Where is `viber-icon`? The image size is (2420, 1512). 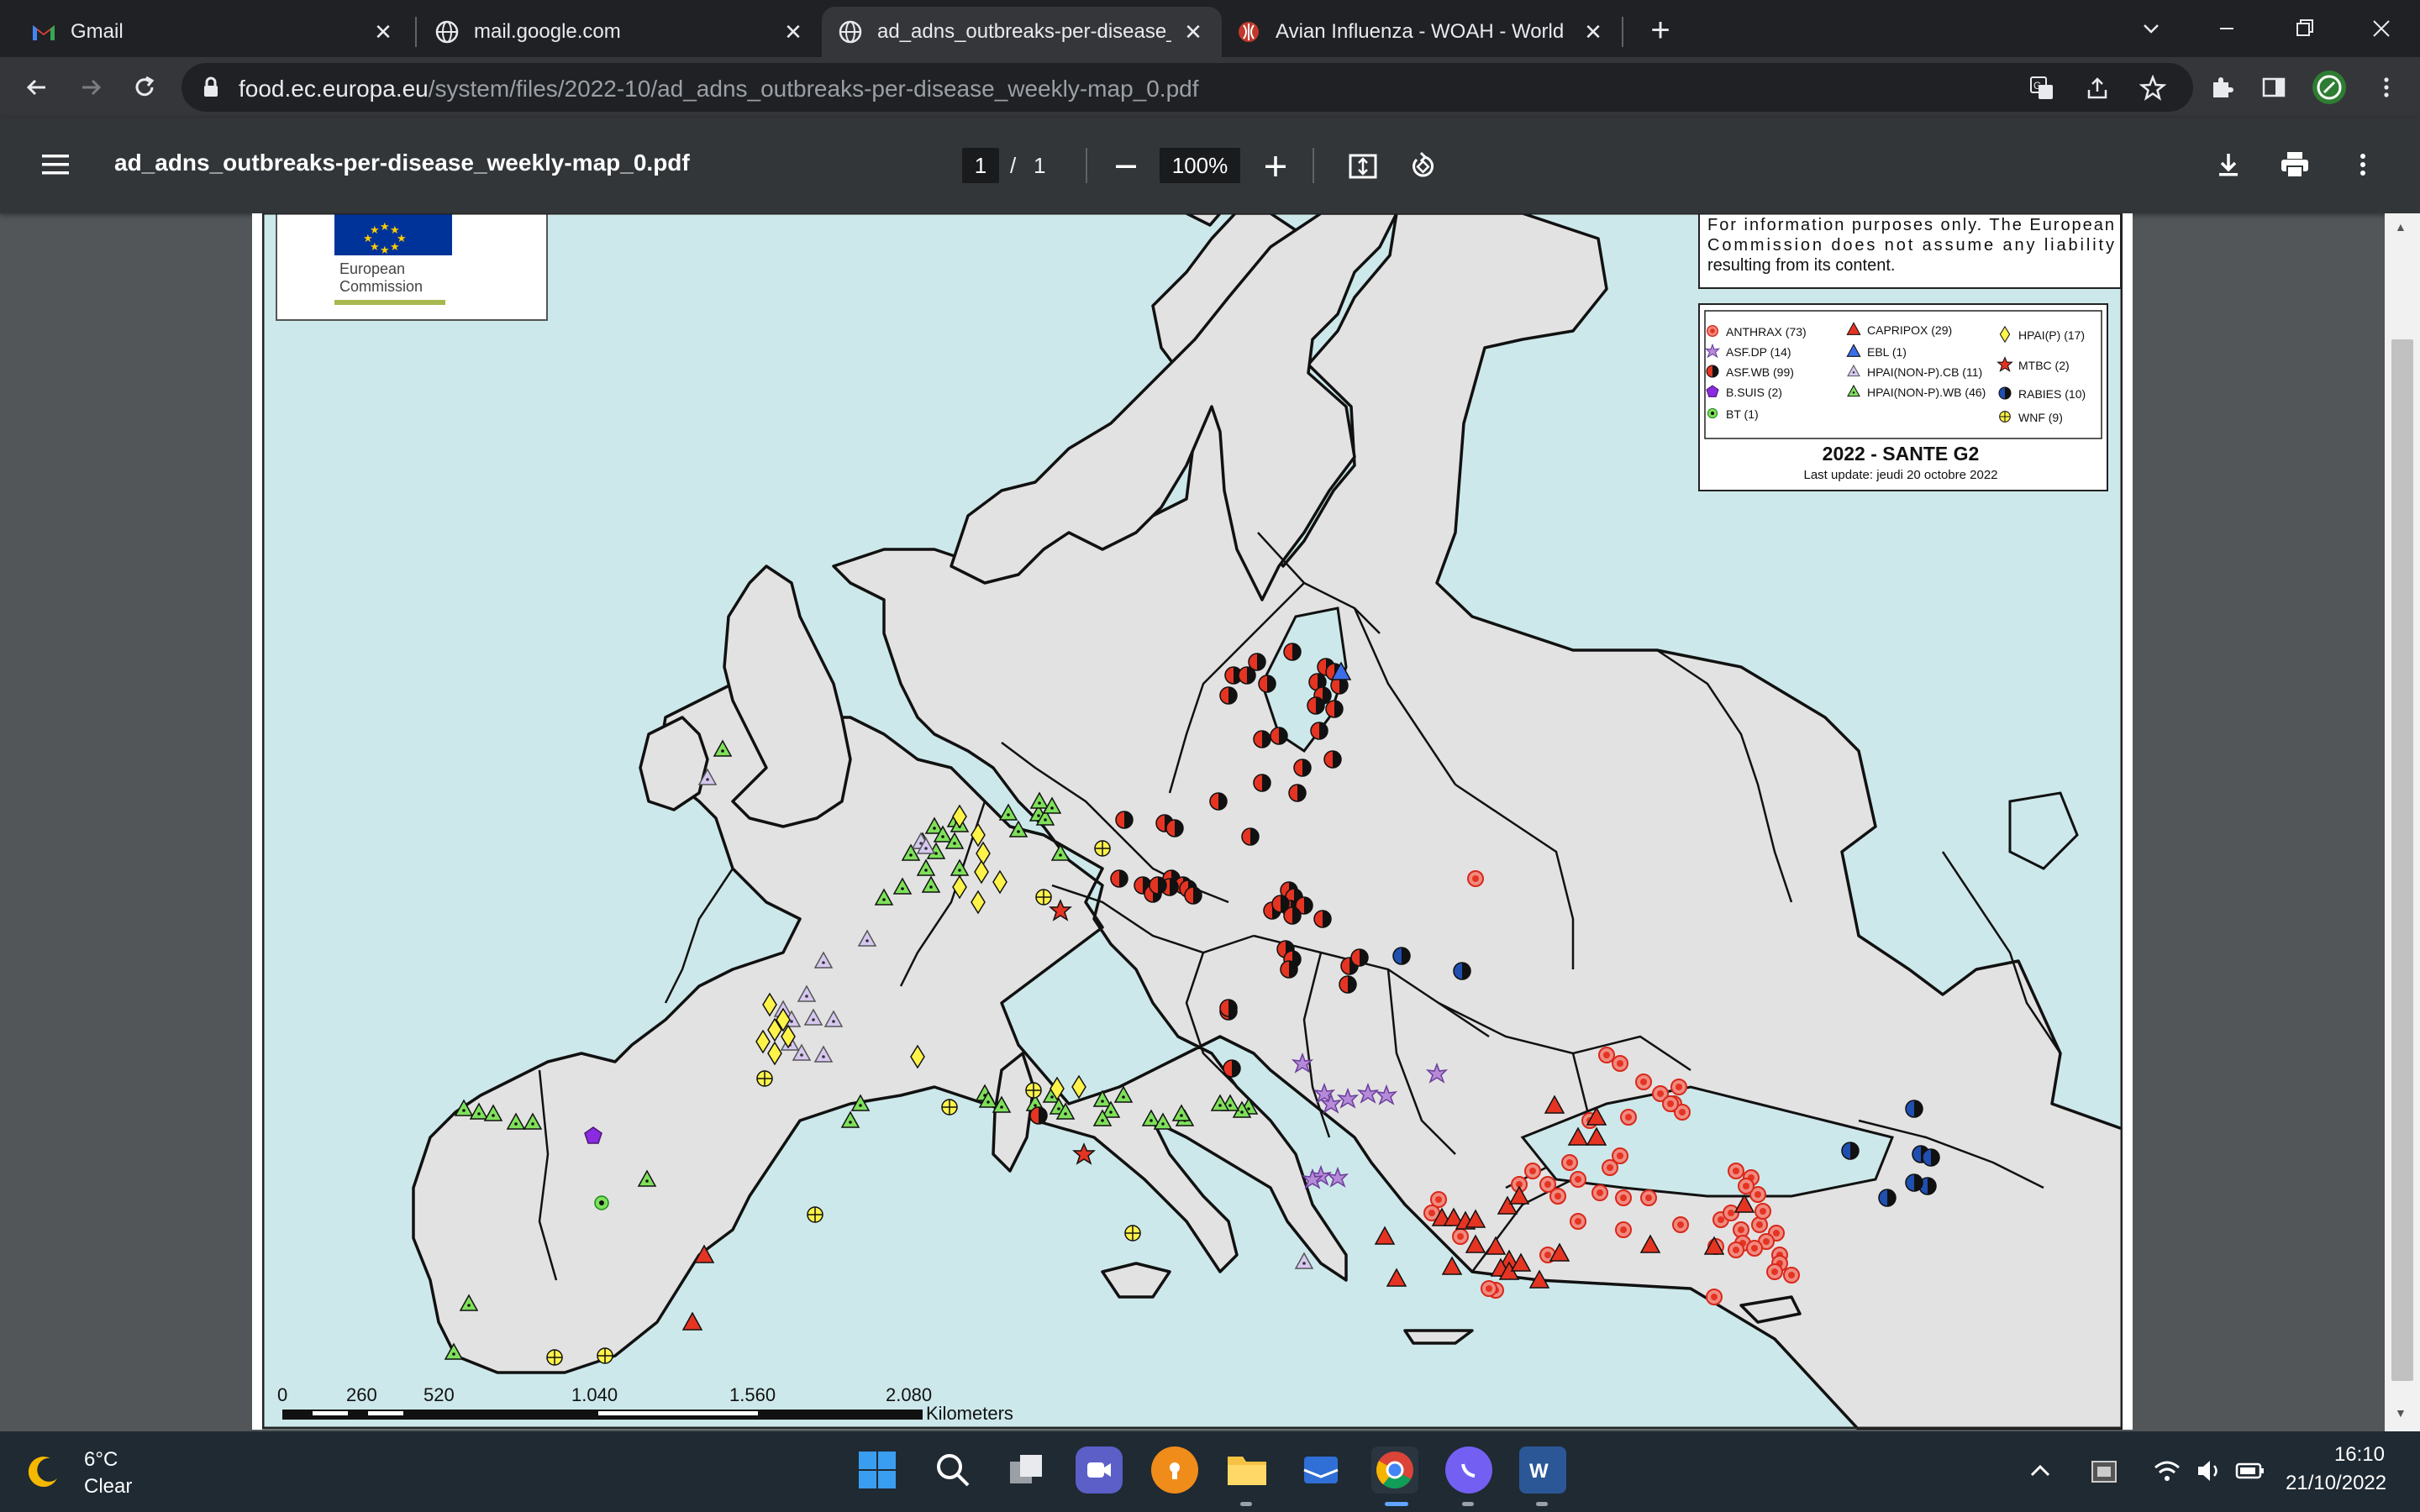
viber-icon is located at coordinates (1468, 1470).